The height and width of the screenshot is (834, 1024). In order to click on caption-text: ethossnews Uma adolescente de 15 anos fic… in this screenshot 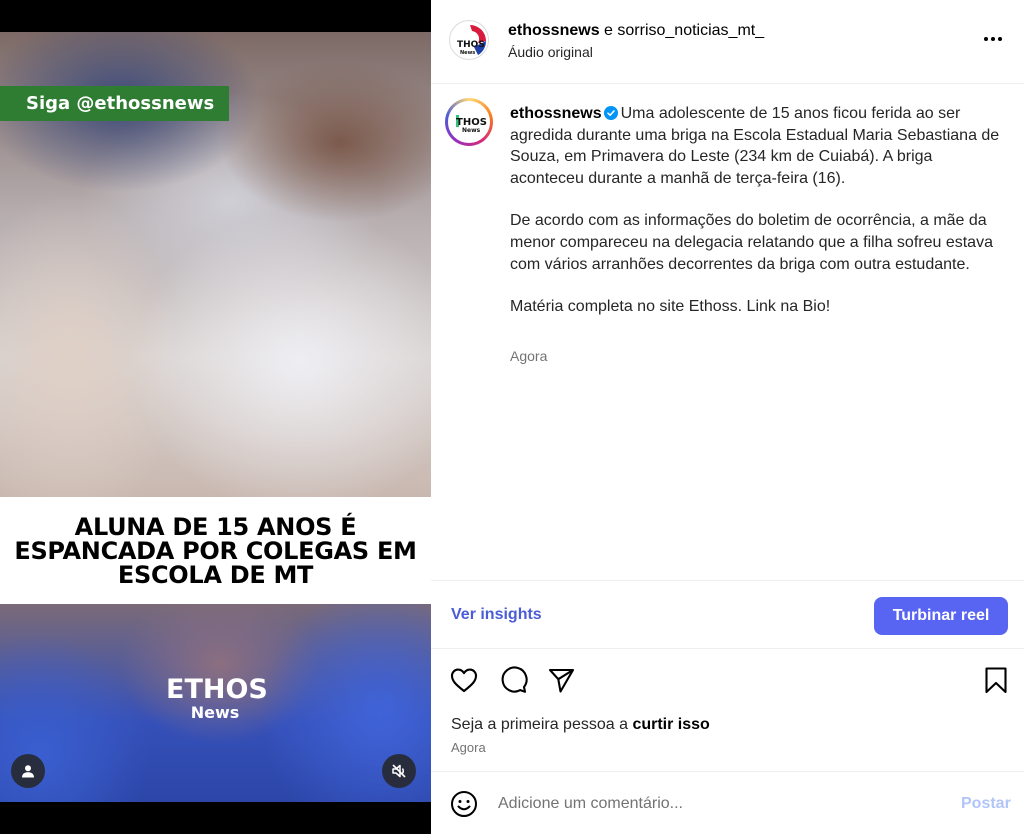, I will do `click(755, 210)`.